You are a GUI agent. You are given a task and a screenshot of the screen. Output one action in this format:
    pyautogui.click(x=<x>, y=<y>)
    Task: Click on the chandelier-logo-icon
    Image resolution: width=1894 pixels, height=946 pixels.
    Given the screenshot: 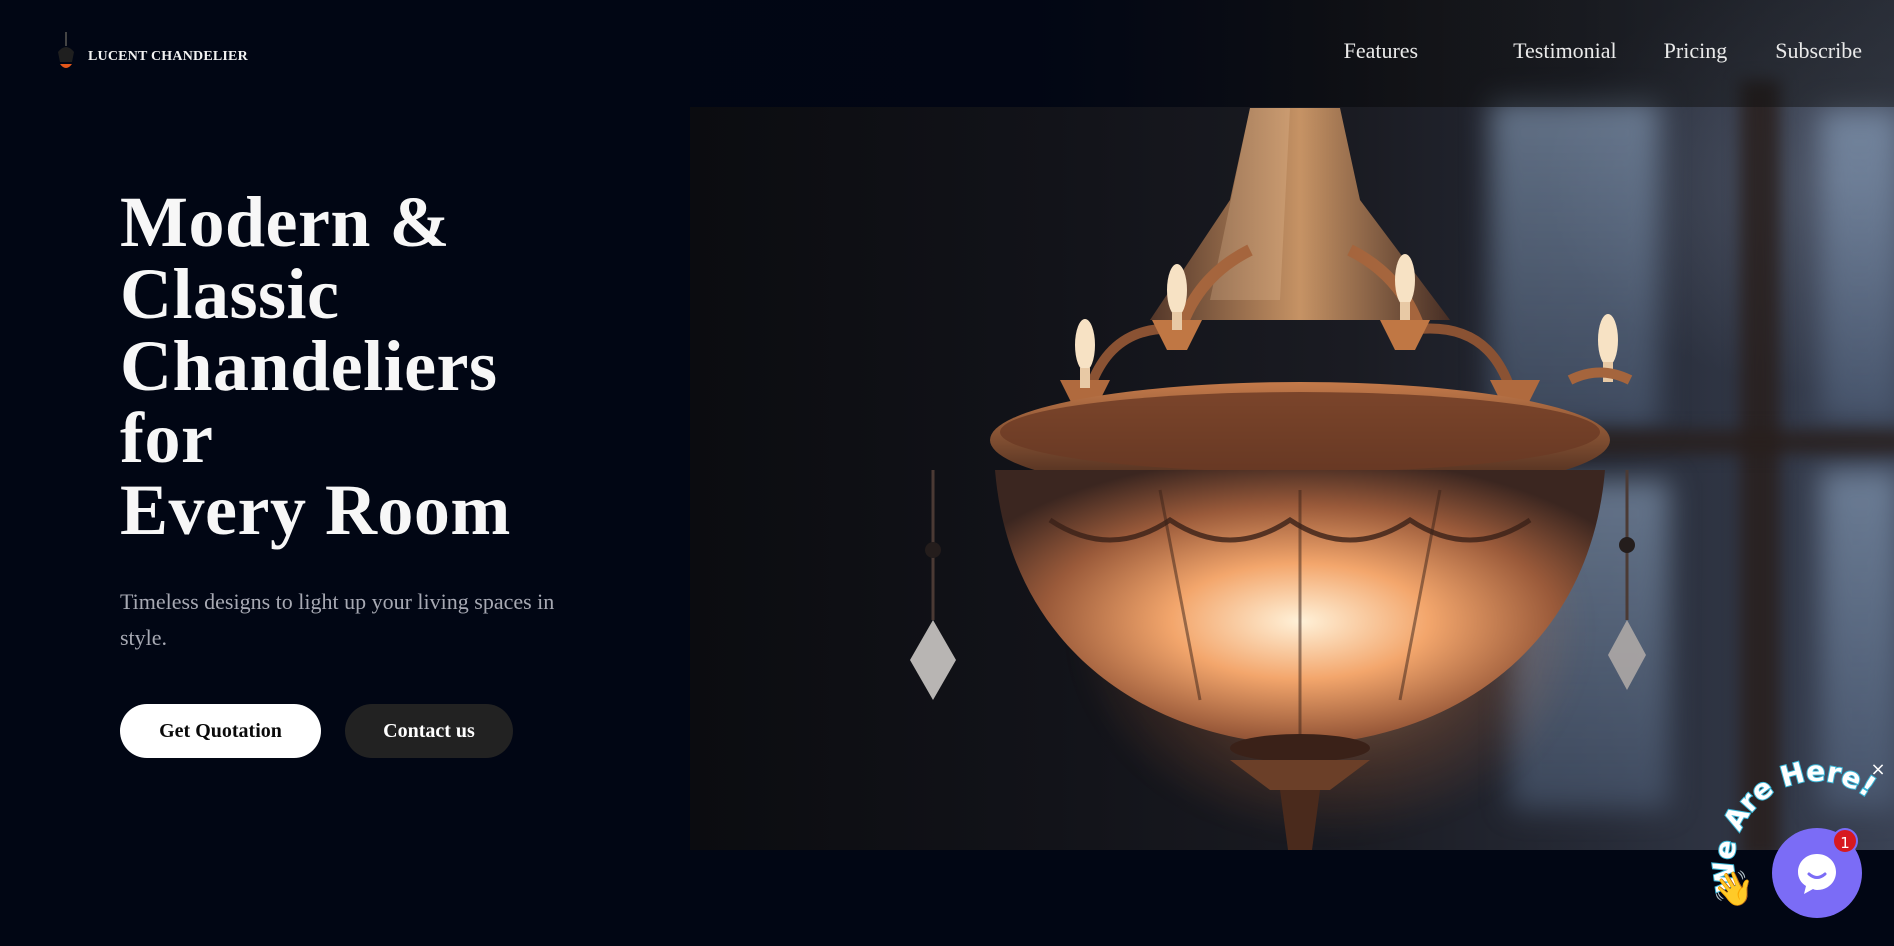 What is the action you would take?
    pyautogui.click(x=66, y=50)
    